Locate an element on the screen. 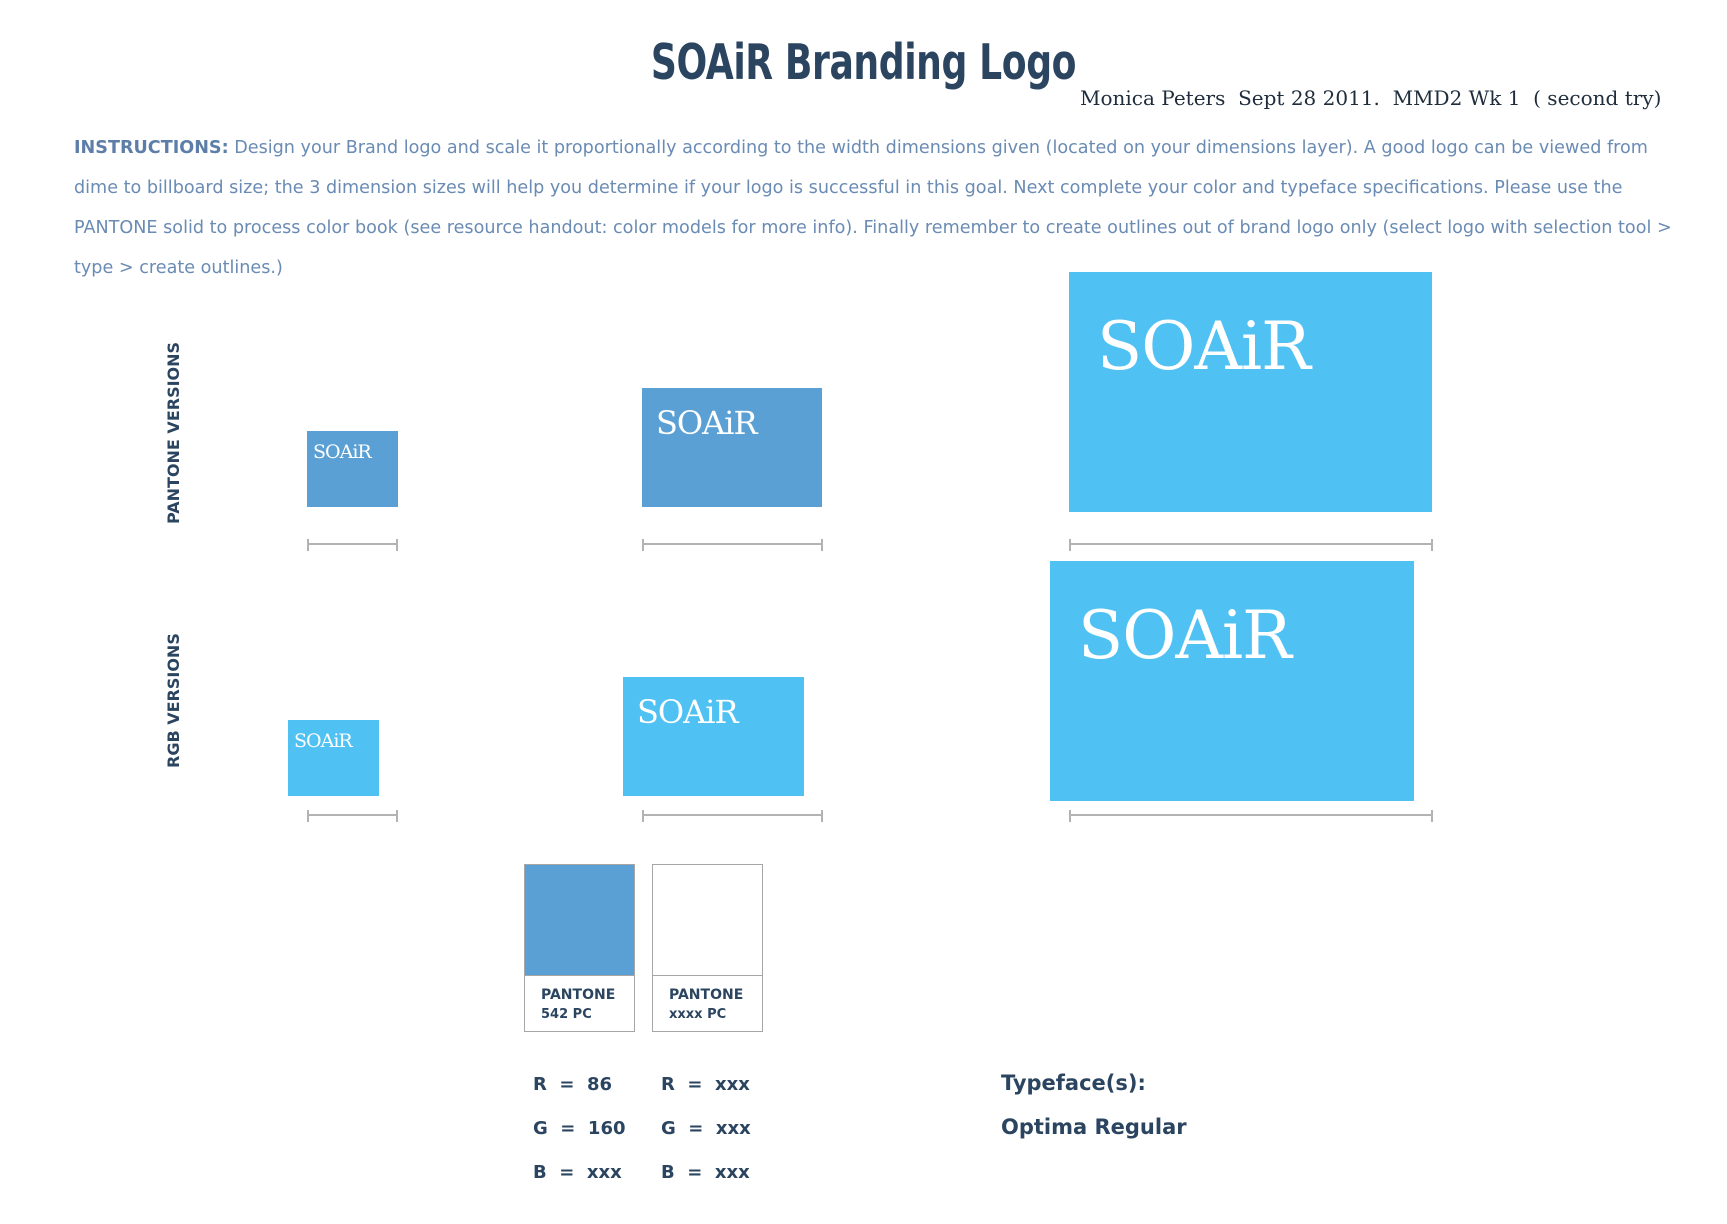 Image resolution: width=1727 pixels, height=1224 pixels. typeface-name: Optima Regular is located at coordinates (1094, 1127).